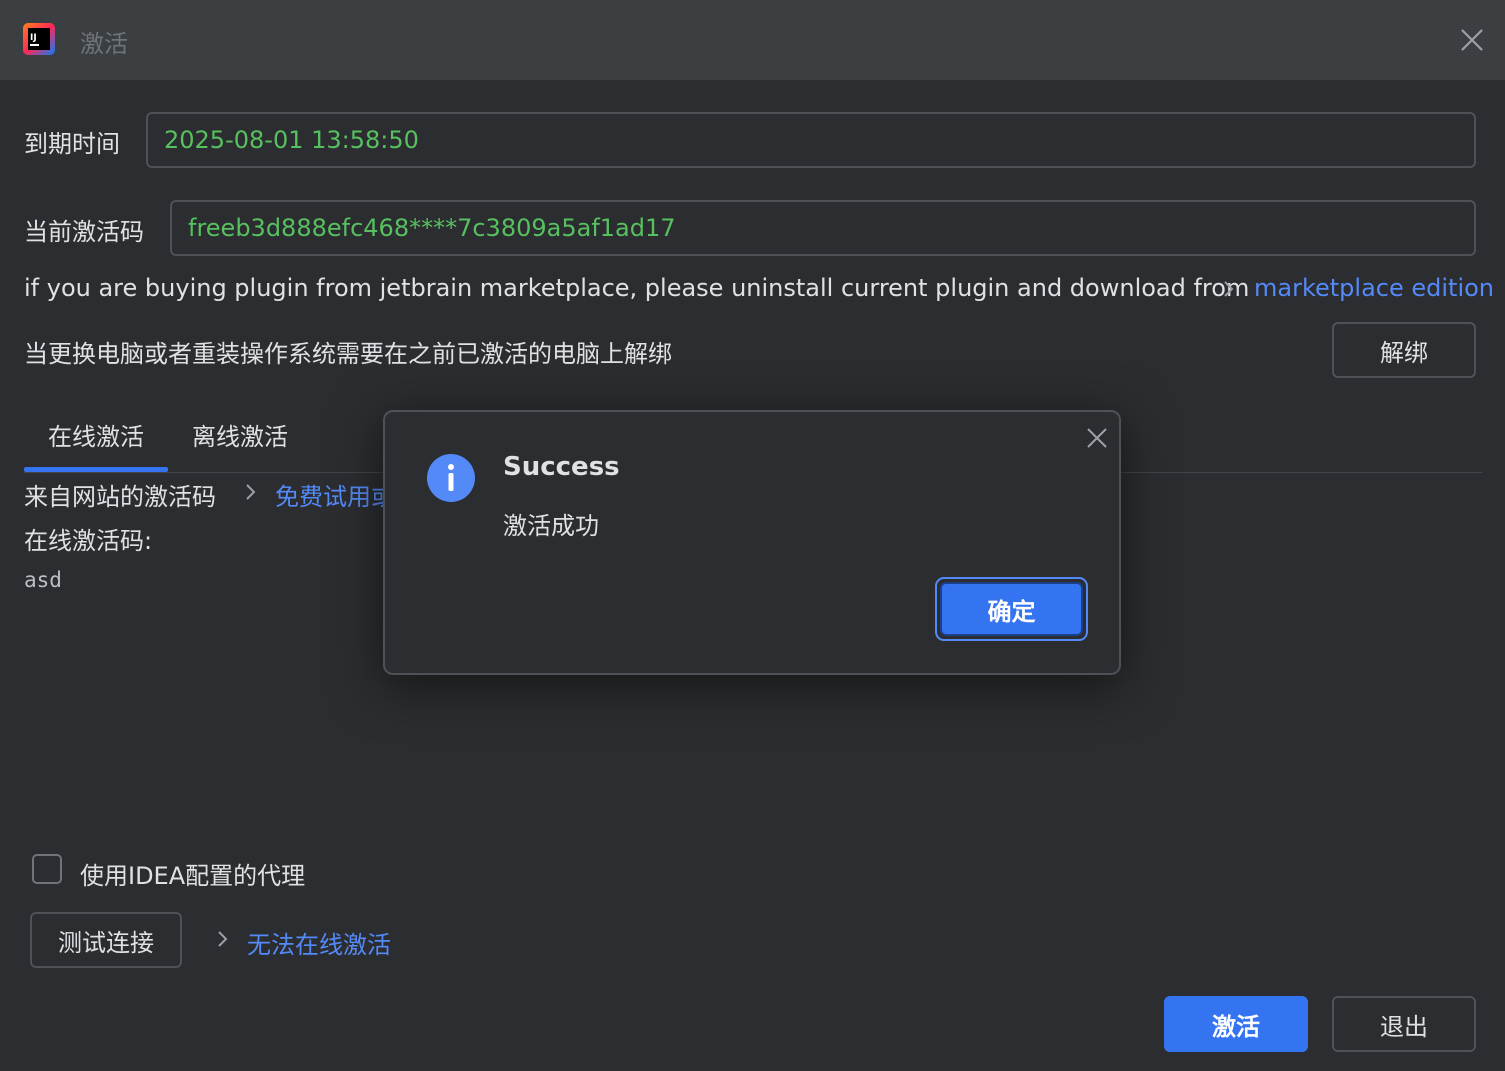 The width and height of the screenshot is (1505, 1071). I want to click on current-code-field: freeb3d888efc468****7c3809a5af1ad17, so click(823, 228).